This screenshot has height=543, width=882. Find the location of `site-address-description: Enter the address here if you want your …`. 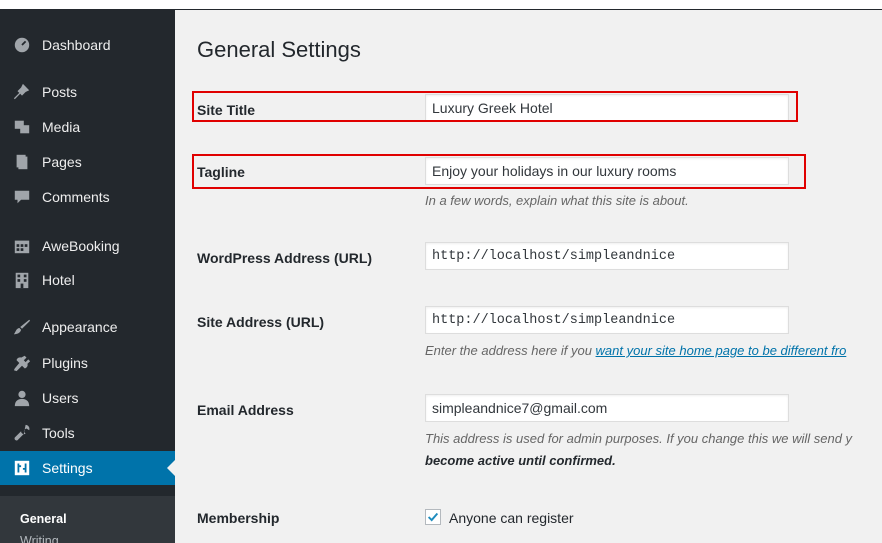

site-address-description: Enter the address here if you want your … is located at coordinates (635, 350).